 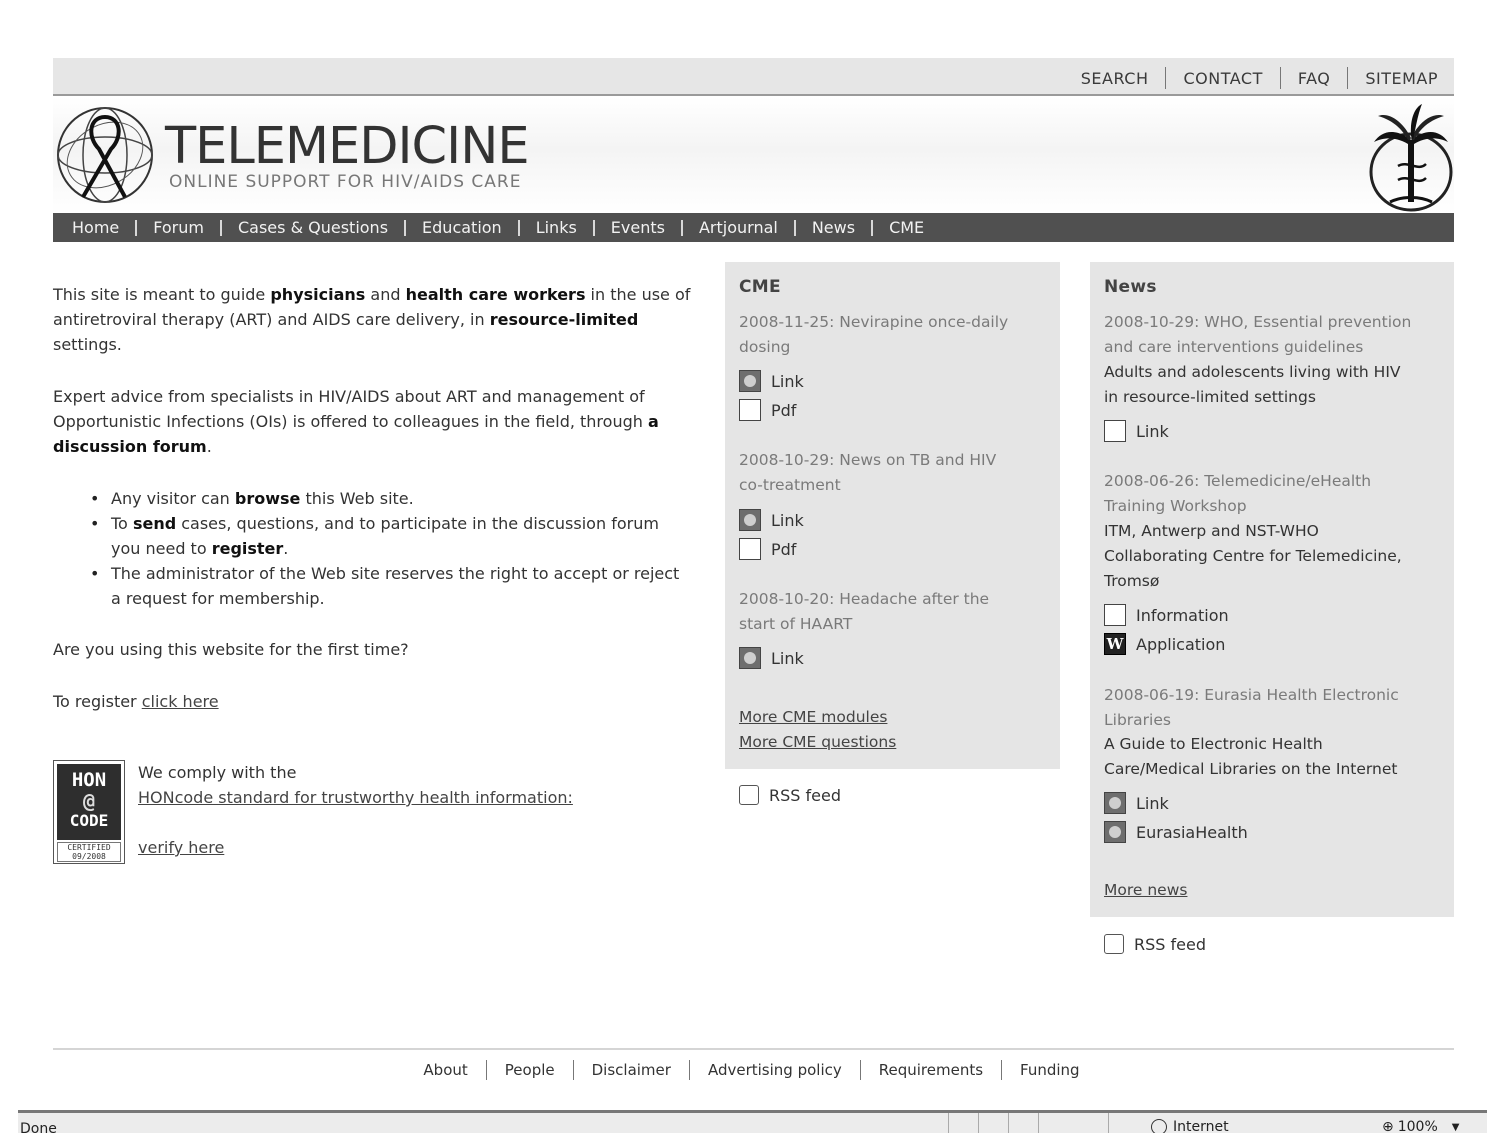 What do you see at coordinates (805, 795) in the screenshot?
I see `link-label: RSS feed` at bounding box center [805, 795].